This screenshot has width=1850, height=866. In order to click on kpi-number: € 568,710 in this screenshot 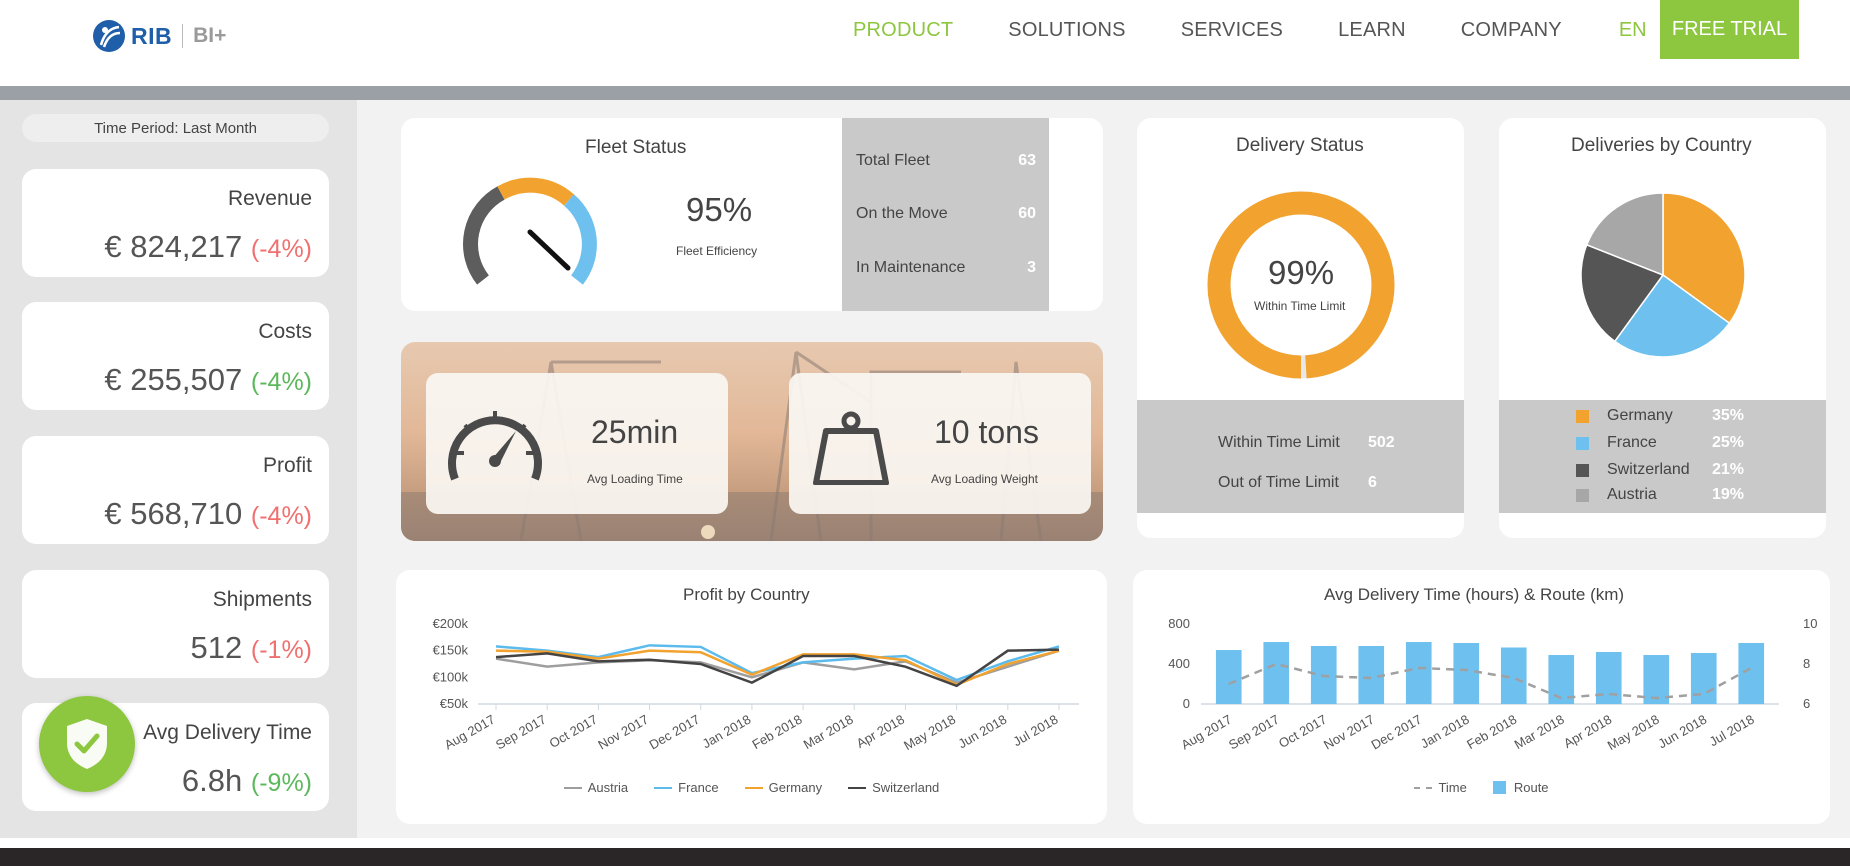, I will do `click(173, 513)`.